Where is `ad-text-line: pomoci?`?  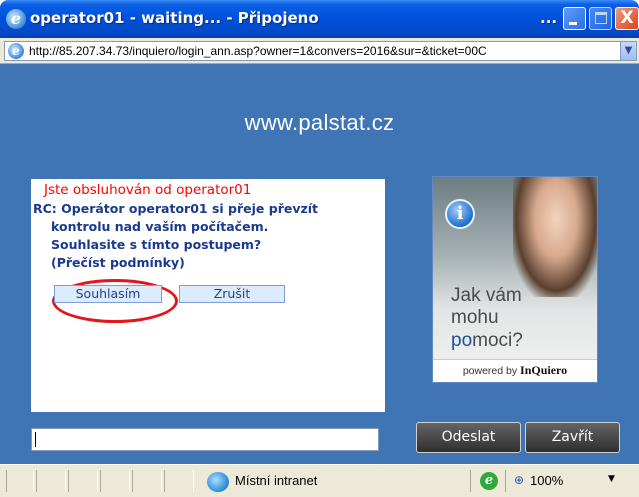
ad-text-line: pomoci? is located at coordinates (487, 341).